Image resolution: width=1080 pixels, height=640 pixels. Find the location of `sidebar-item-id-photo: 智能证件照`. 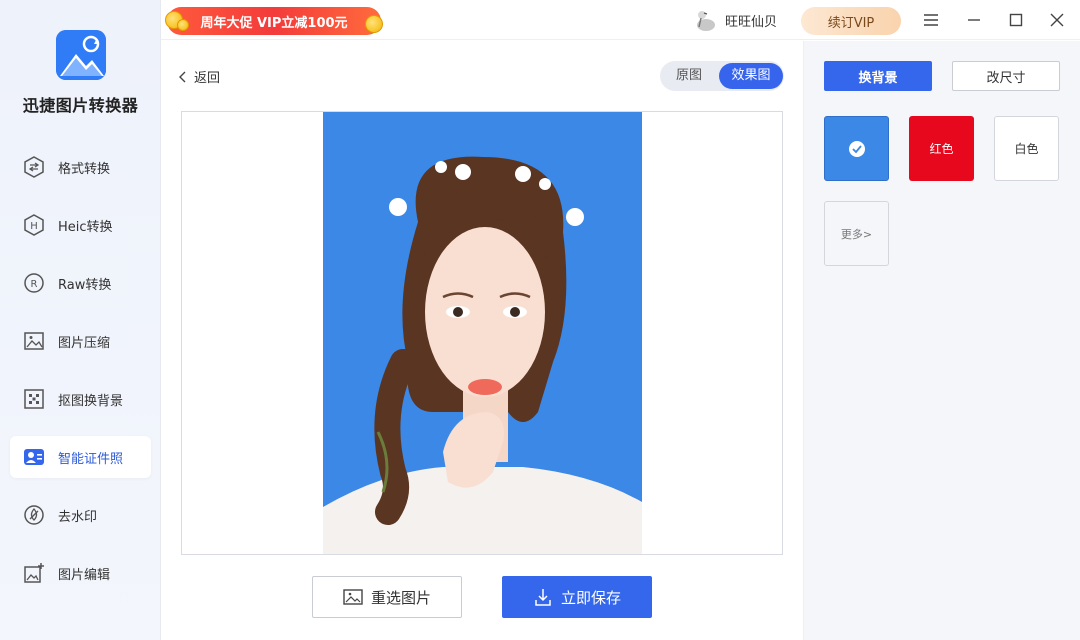

sidebar-item-id-photo: 智能证件照 is located at coordinates (80, 457).